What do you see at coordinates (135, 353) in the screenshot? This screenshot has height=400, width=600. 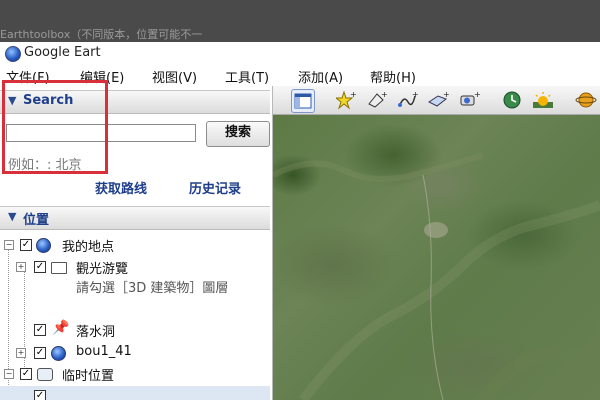 I see `tree-item-bou1-41: + ✓ bou1_41` at bounding box center [135, 353].